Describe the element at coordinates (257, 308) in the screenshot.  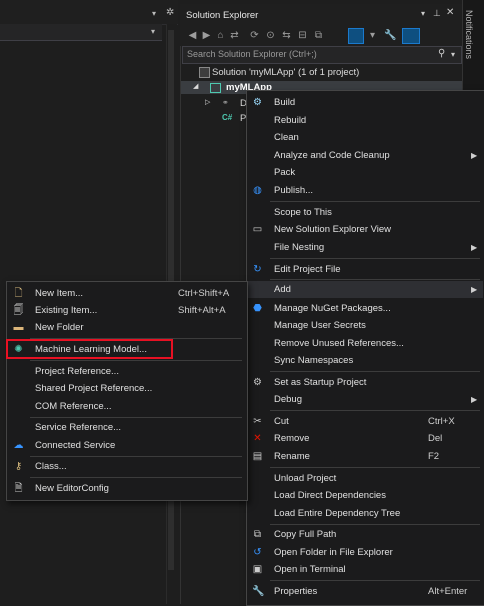
I see `nuget-icon: ⬣` at that location.